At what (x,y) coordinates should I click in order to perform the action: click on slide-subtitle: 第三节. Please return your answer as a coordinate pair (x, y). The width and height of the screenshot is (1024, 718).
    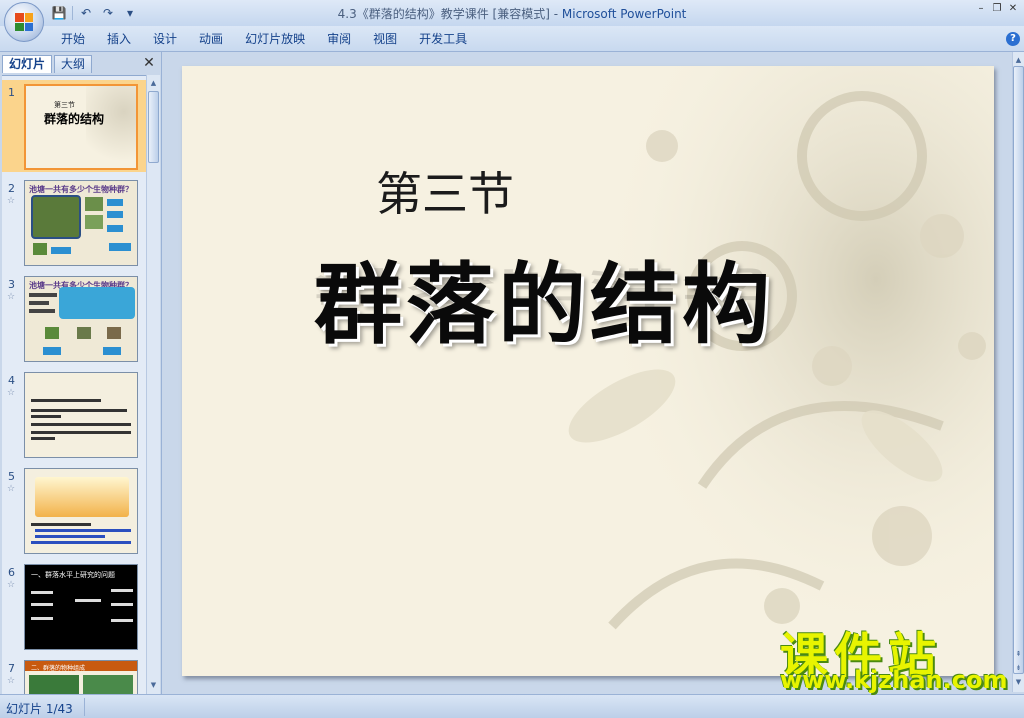
    Looking at the image, I should click on (445, 191).